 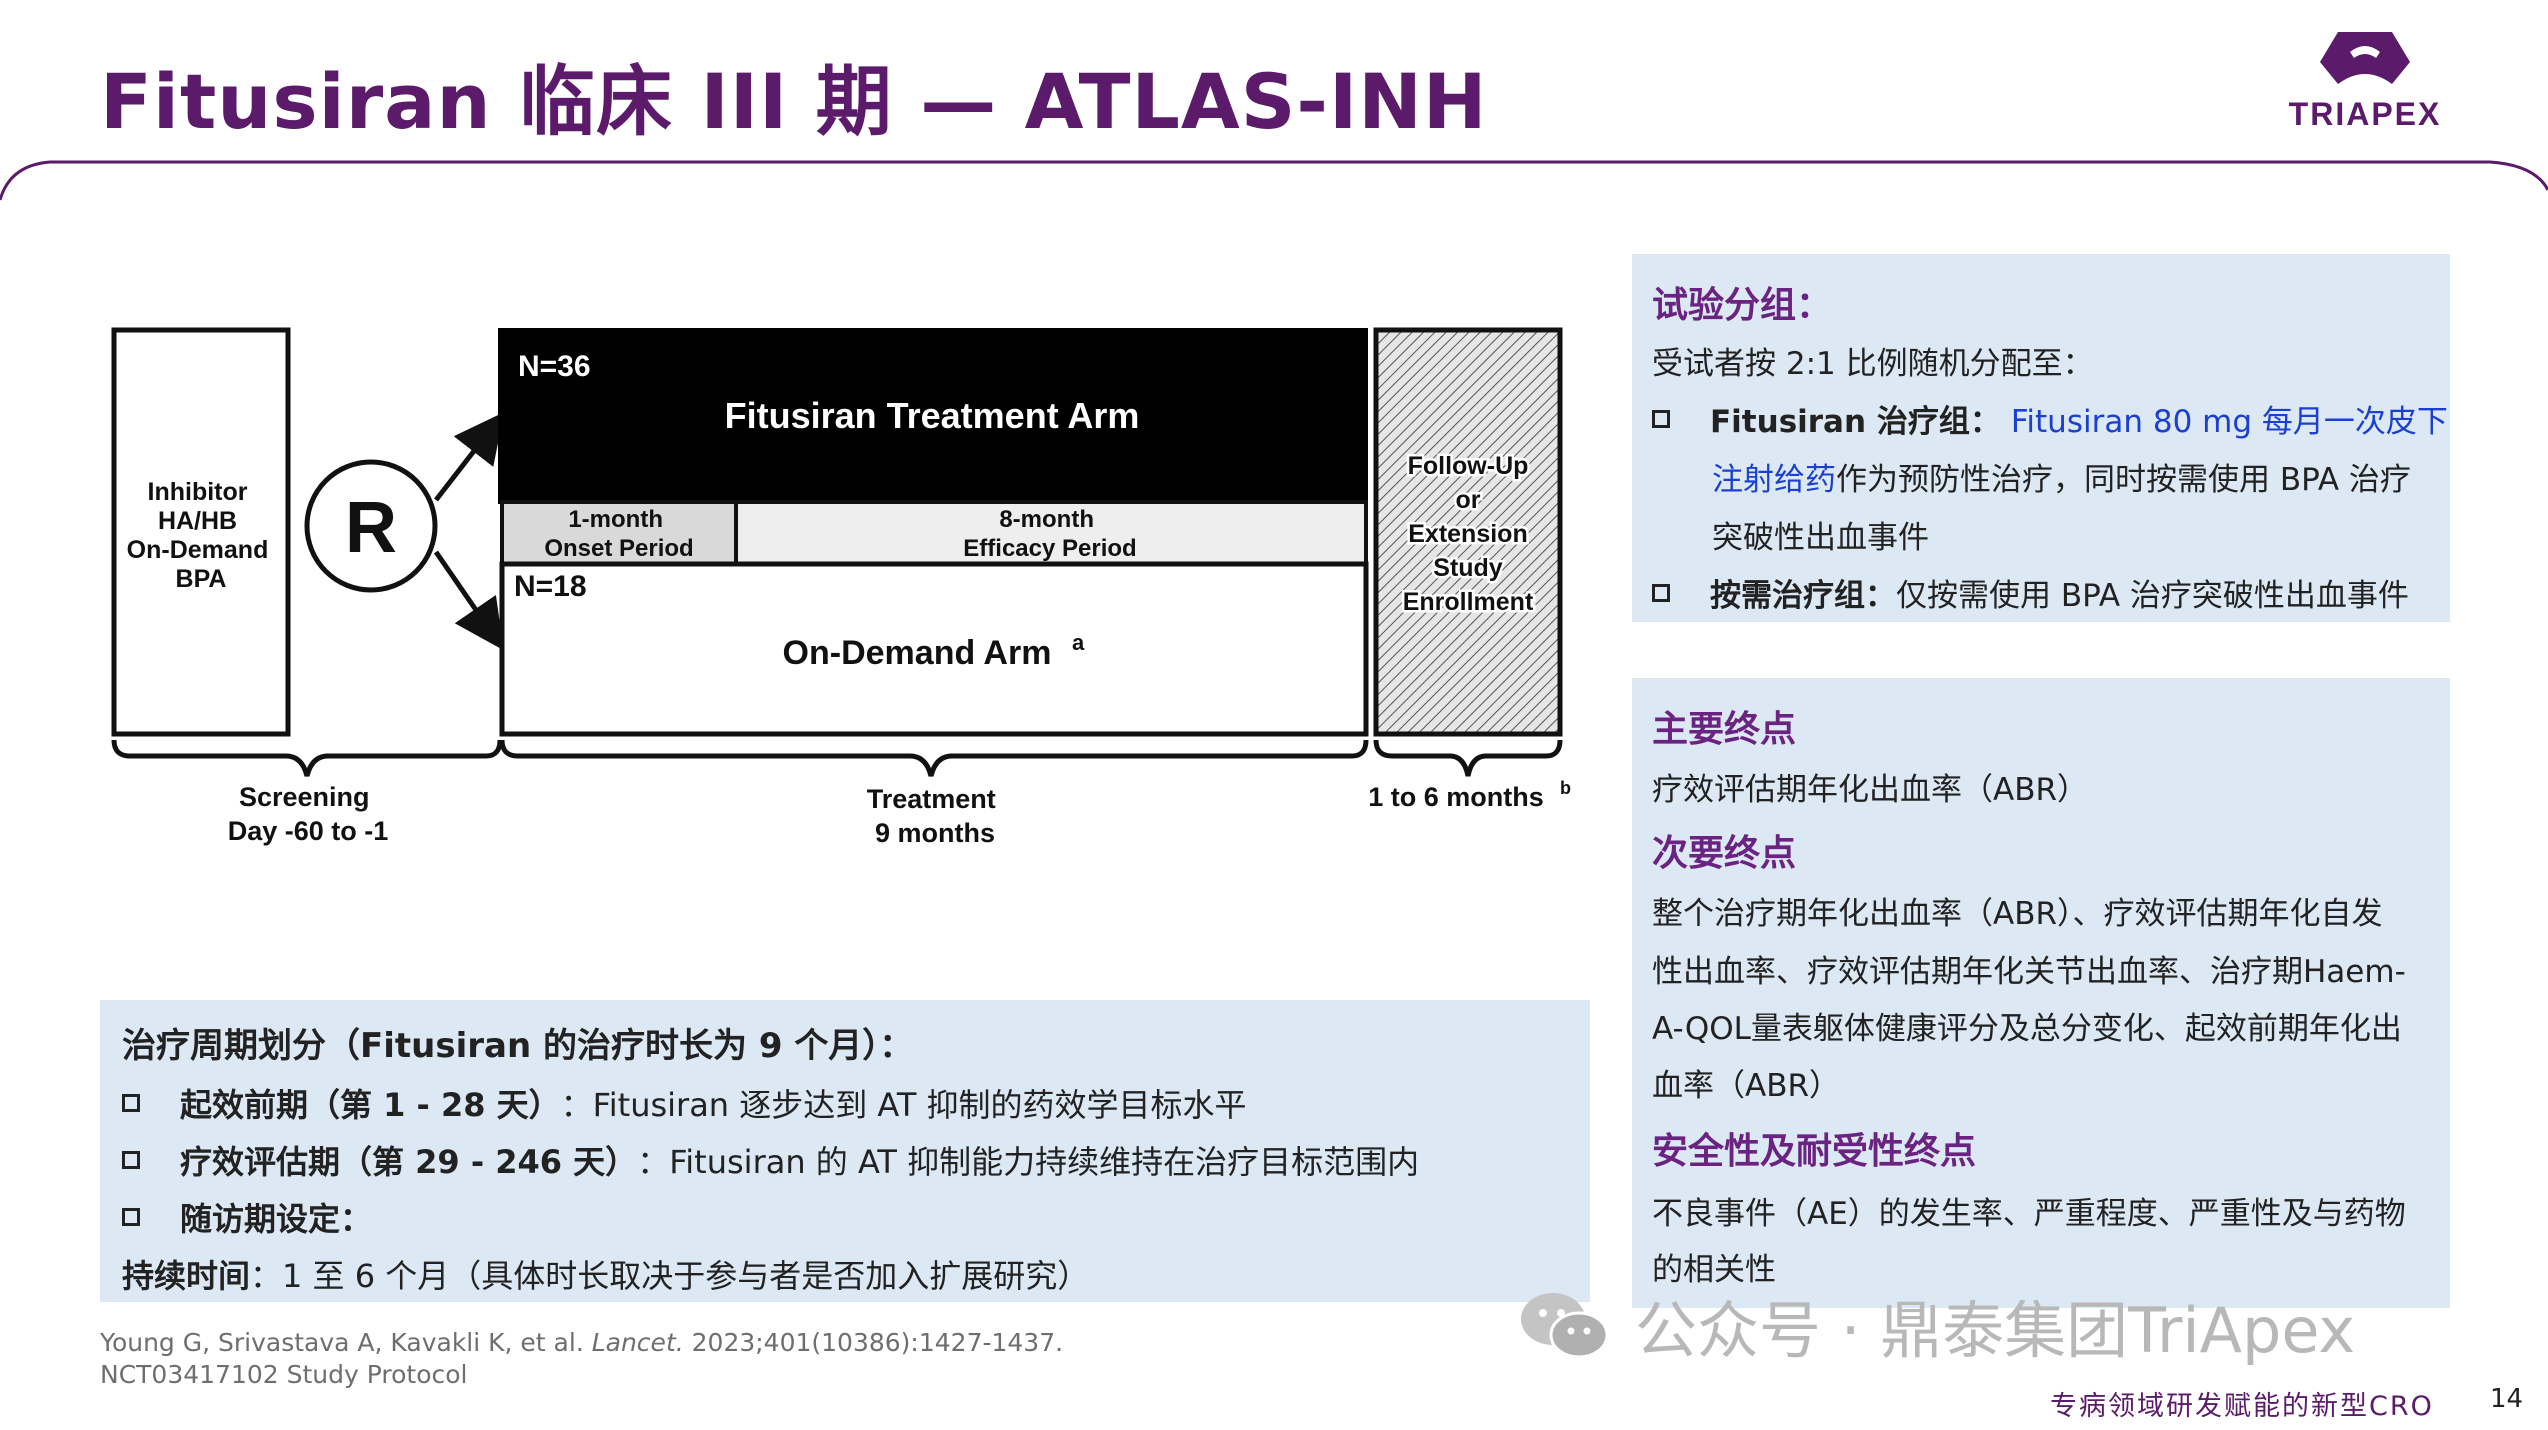 I want to click on secondary-endpoint-line-3: A-QOL量表躯体健康评分及总分变化、起效前期年化出, so click(x=2027, y=1025).